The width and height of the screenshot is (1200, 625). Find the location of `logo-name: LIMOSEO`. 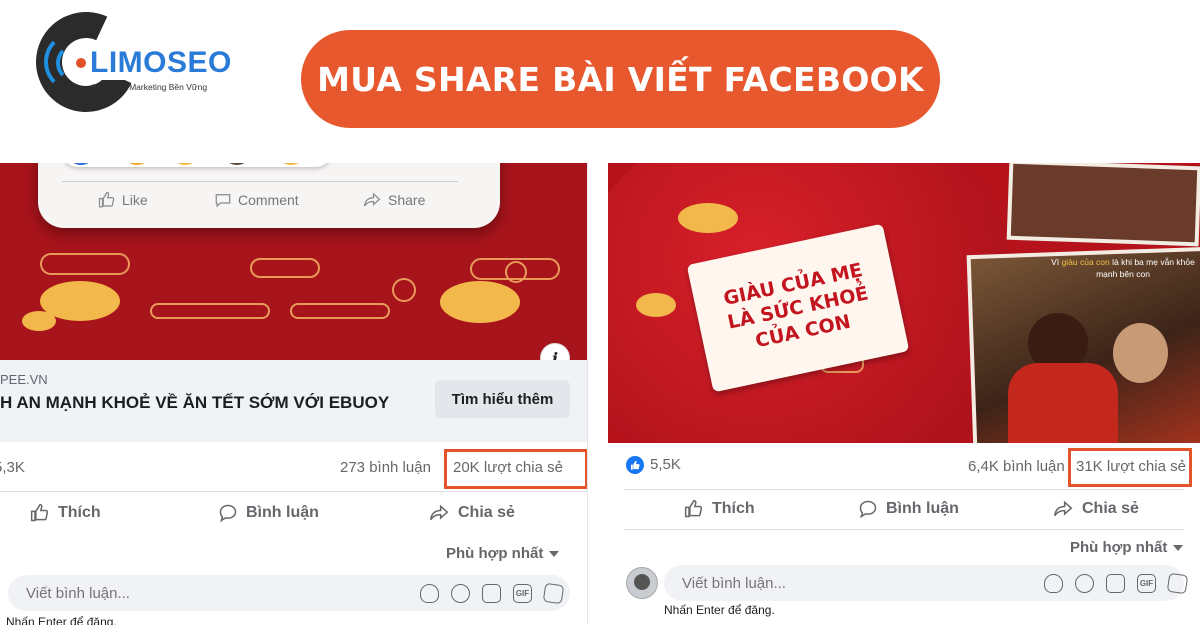

logo-name: LIMOSEO is located at coordinates (161, 63).